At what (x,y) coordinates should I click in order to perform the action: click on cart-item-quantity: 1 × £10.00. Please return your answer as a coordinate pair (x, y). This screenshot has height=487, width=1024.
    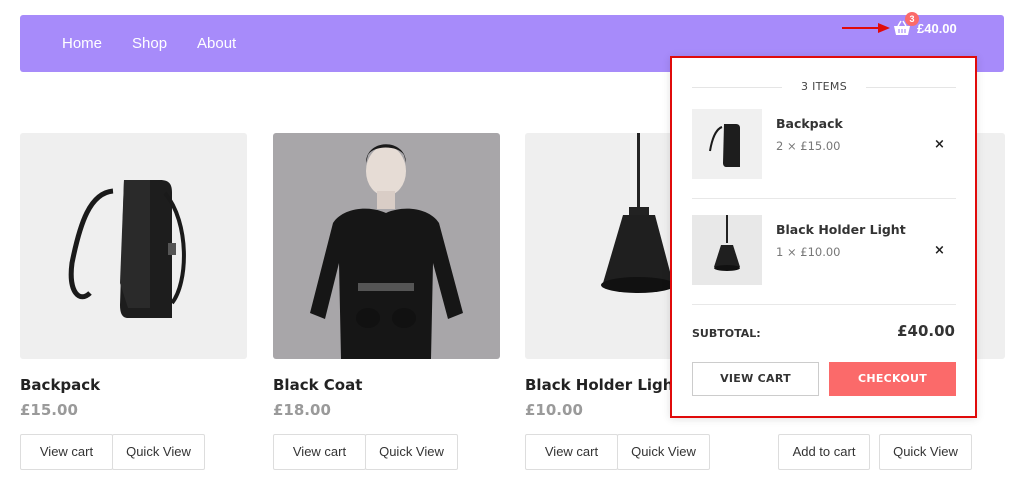
    Looking at the image, I should click on (808, 252).